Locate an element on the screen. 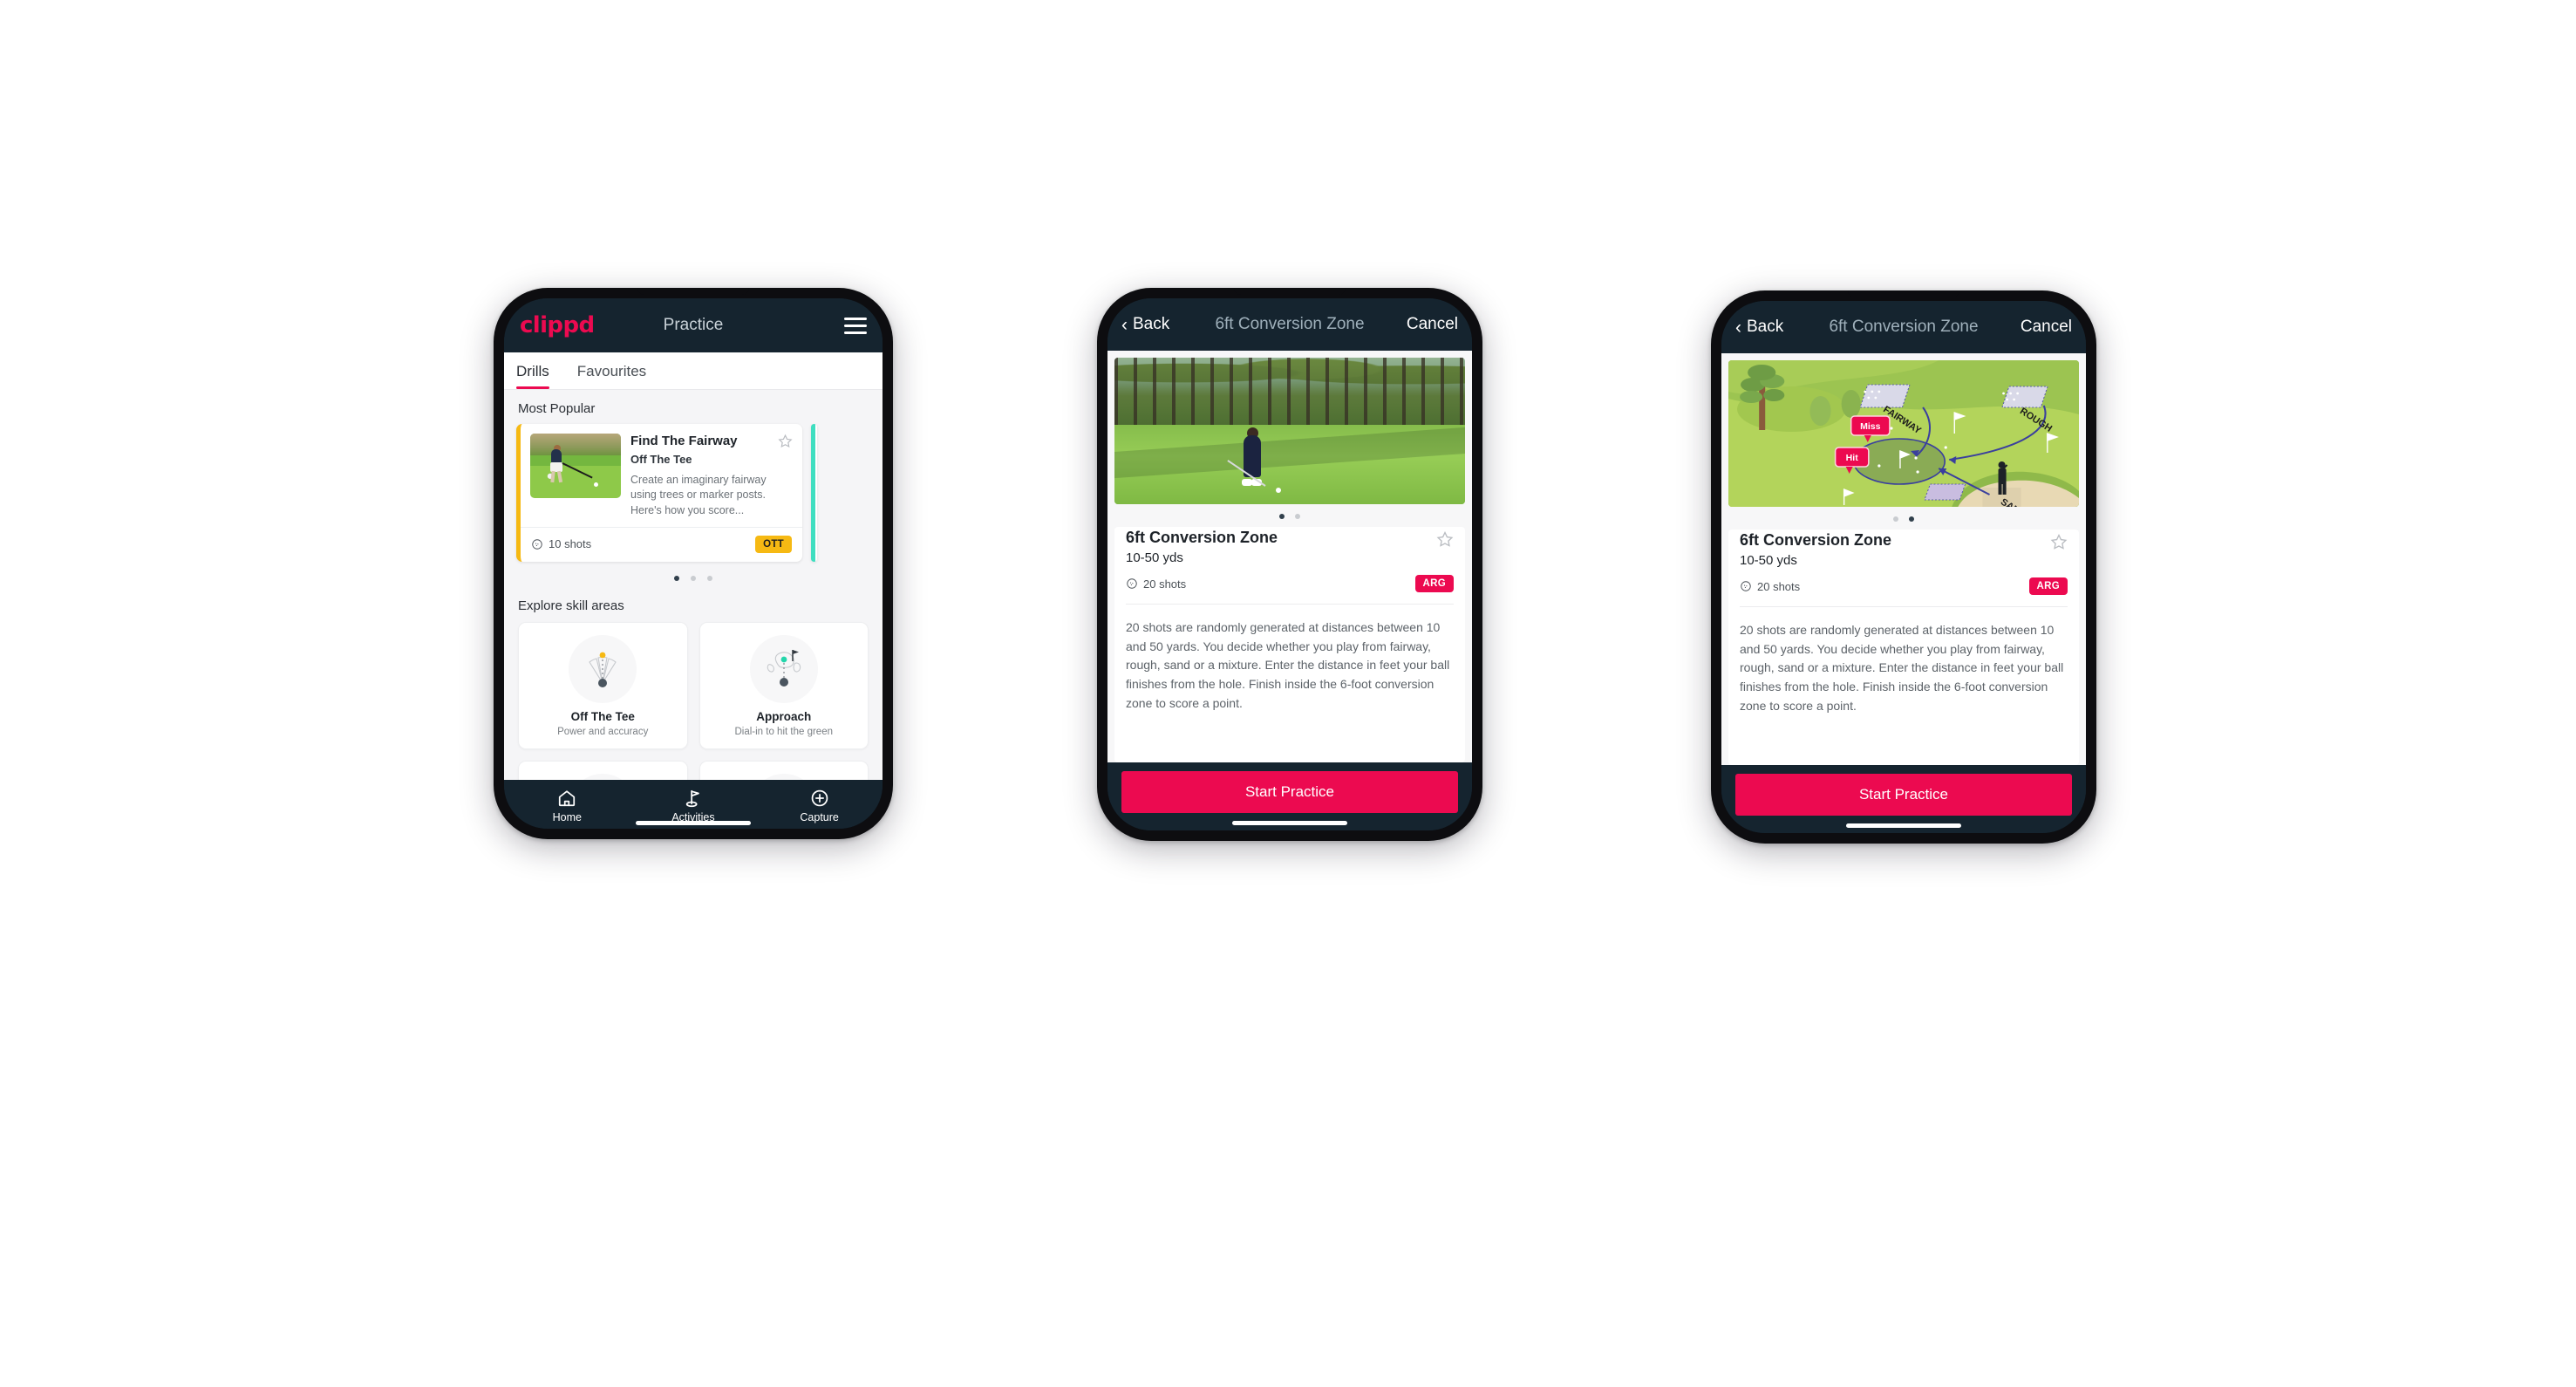 The image size is (2576, 1387). green-approach-icon is located at coordinates (784, 668).